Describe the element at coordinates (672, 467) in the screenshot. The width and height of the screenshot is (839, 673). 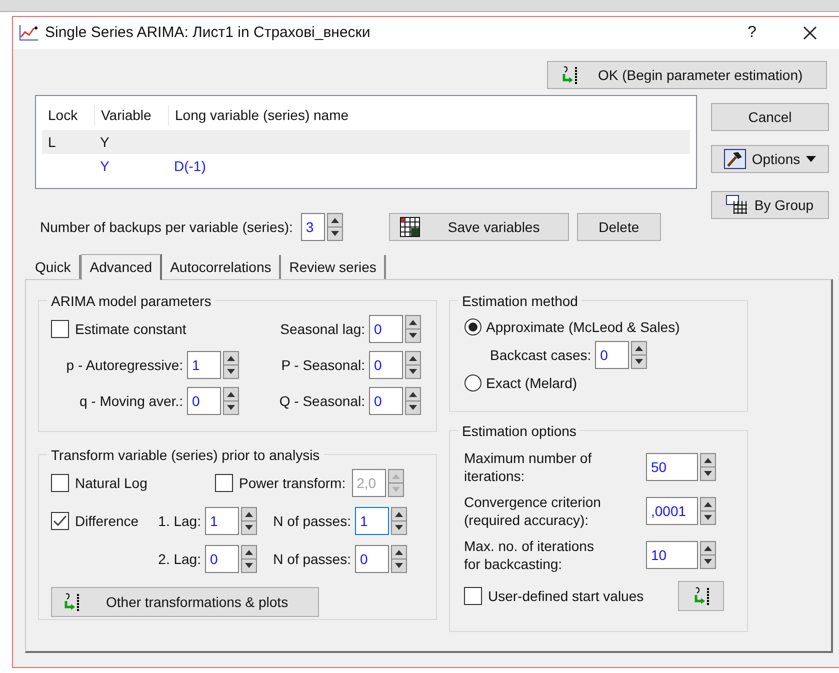
I see `number-field: 50` at that location.